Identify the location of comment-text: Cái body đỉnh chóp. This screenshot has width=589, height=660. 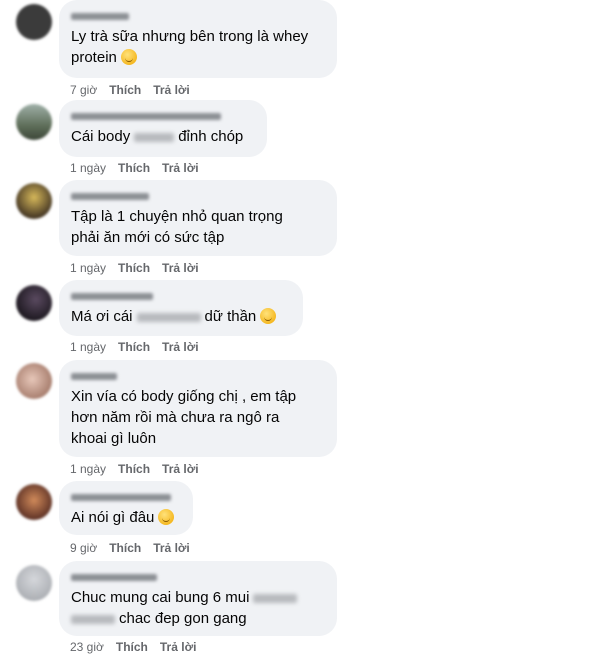
(157, 136).